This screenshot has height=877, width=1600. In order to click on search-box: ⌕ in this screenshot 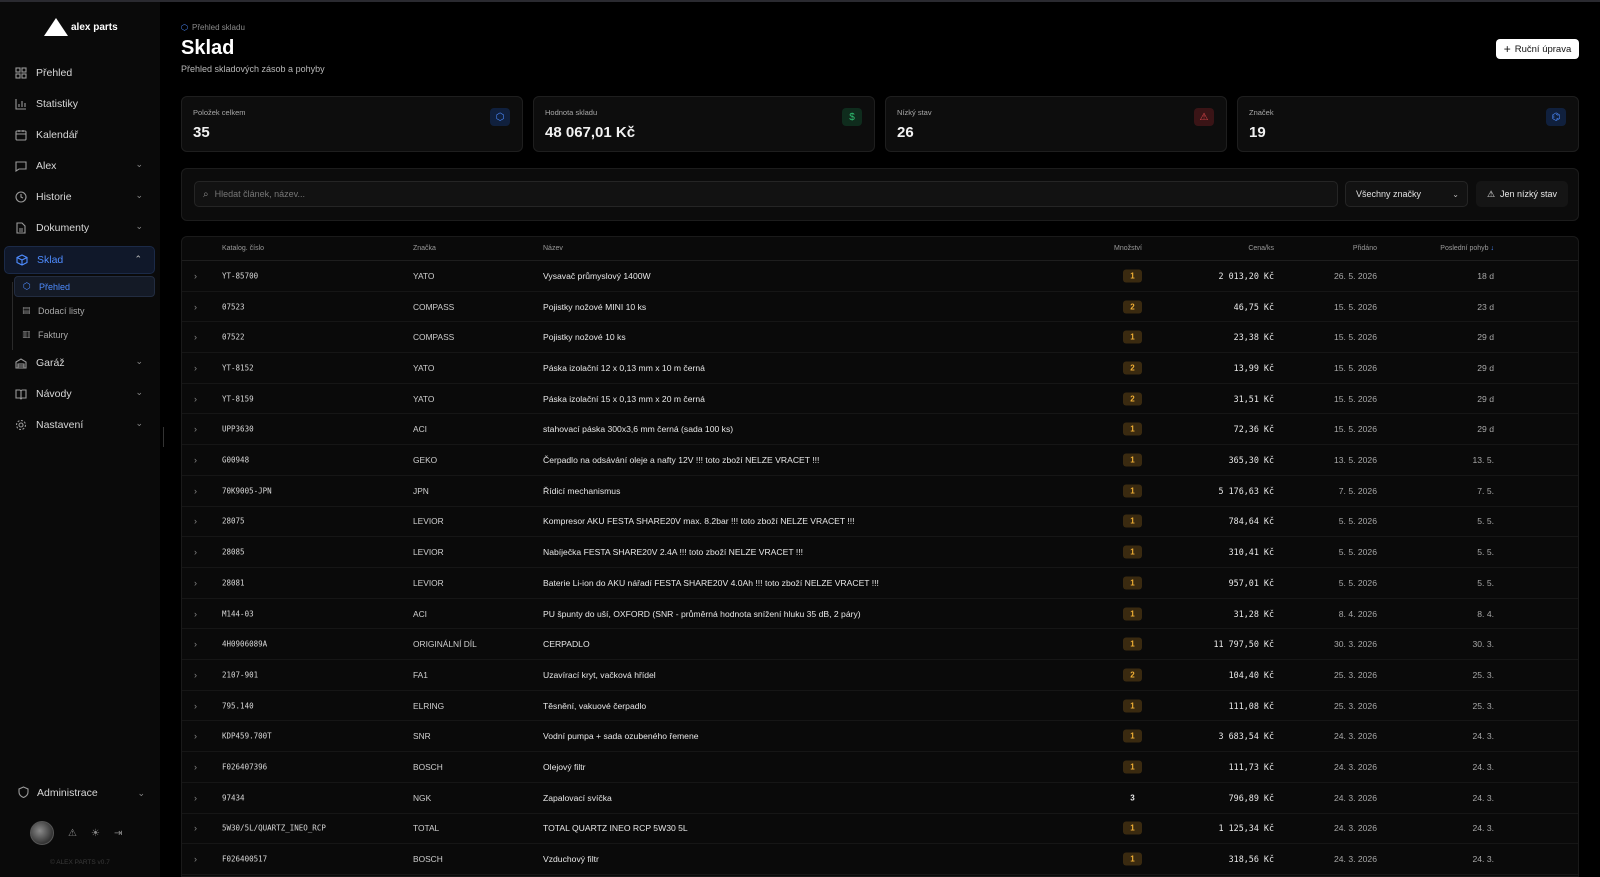, I will do `click(766, 194)`.